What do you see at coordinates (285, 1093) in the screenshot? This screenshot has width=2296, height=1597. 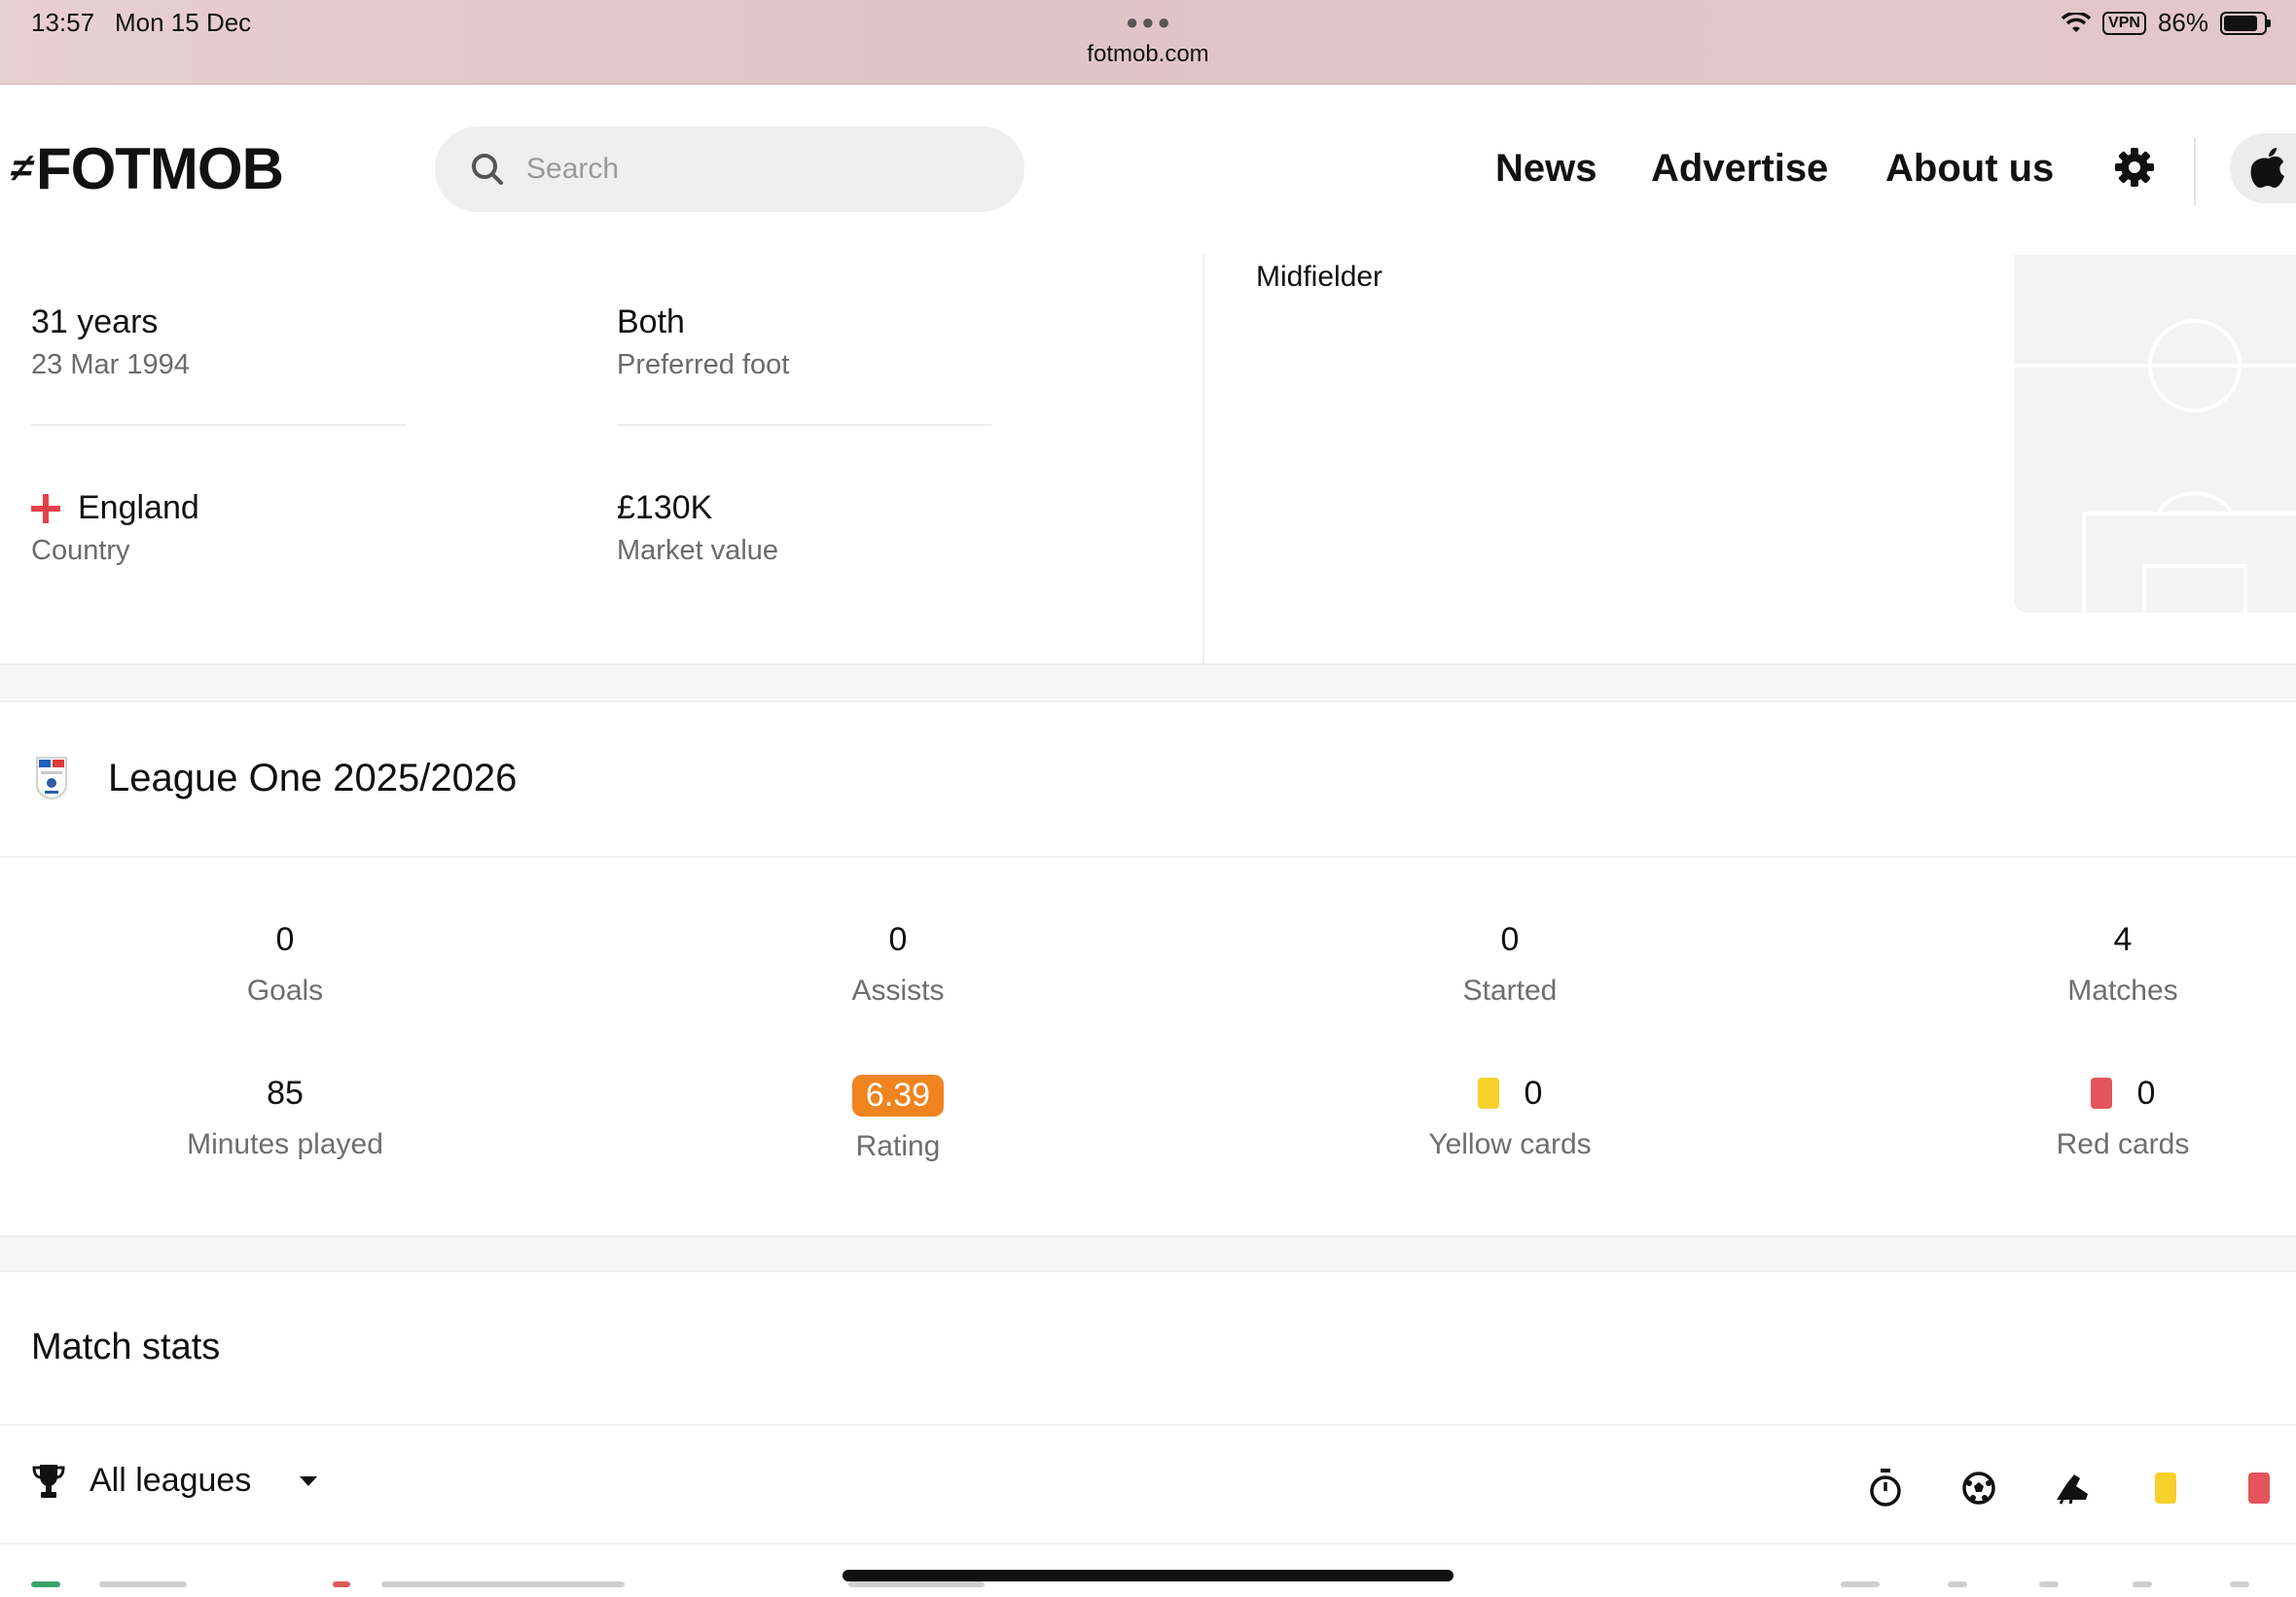 I see `stat-value: 85` at bounding box center [285, 1093].